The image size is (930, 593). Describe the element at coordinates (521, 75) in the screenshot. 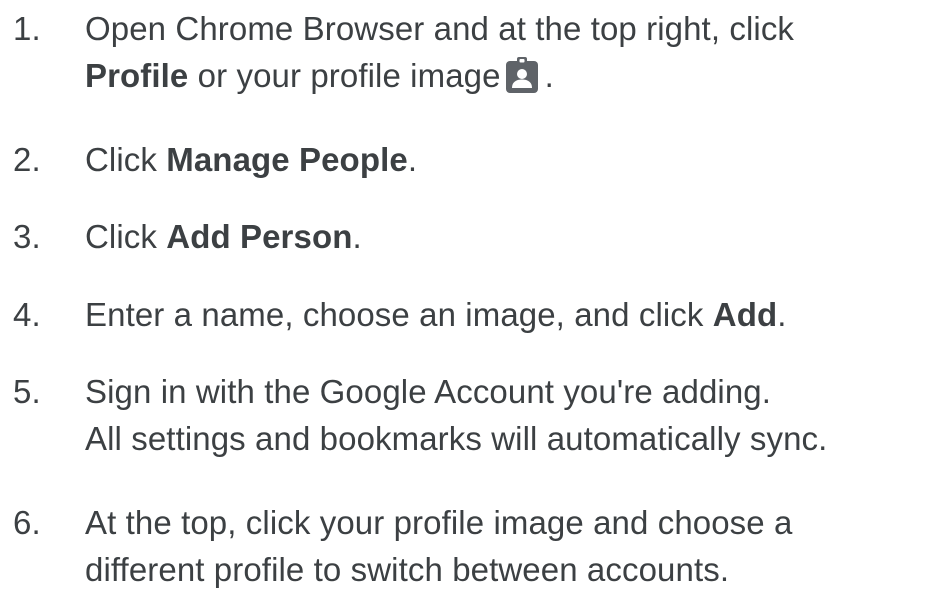

I see `profile-badge-icon` at that location.